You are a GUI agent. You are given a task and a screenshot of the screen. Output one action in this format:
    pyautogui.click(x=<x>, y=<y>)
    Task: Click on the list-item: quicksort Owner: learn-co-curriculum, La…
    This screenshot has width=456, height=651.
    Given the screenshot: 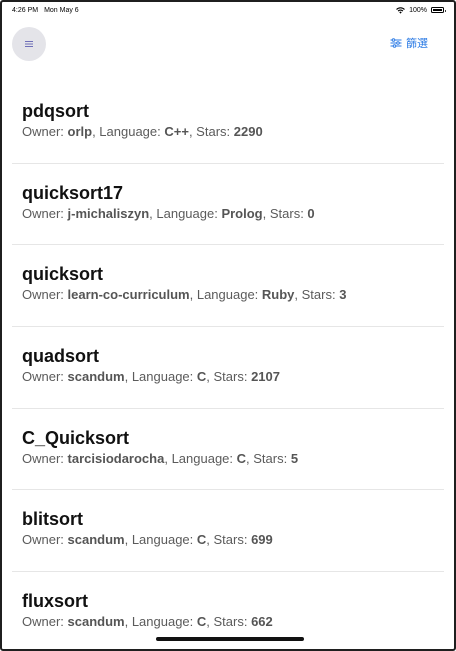 What is the action you would take?
    pyautogui.click(x=228, y=286)
    